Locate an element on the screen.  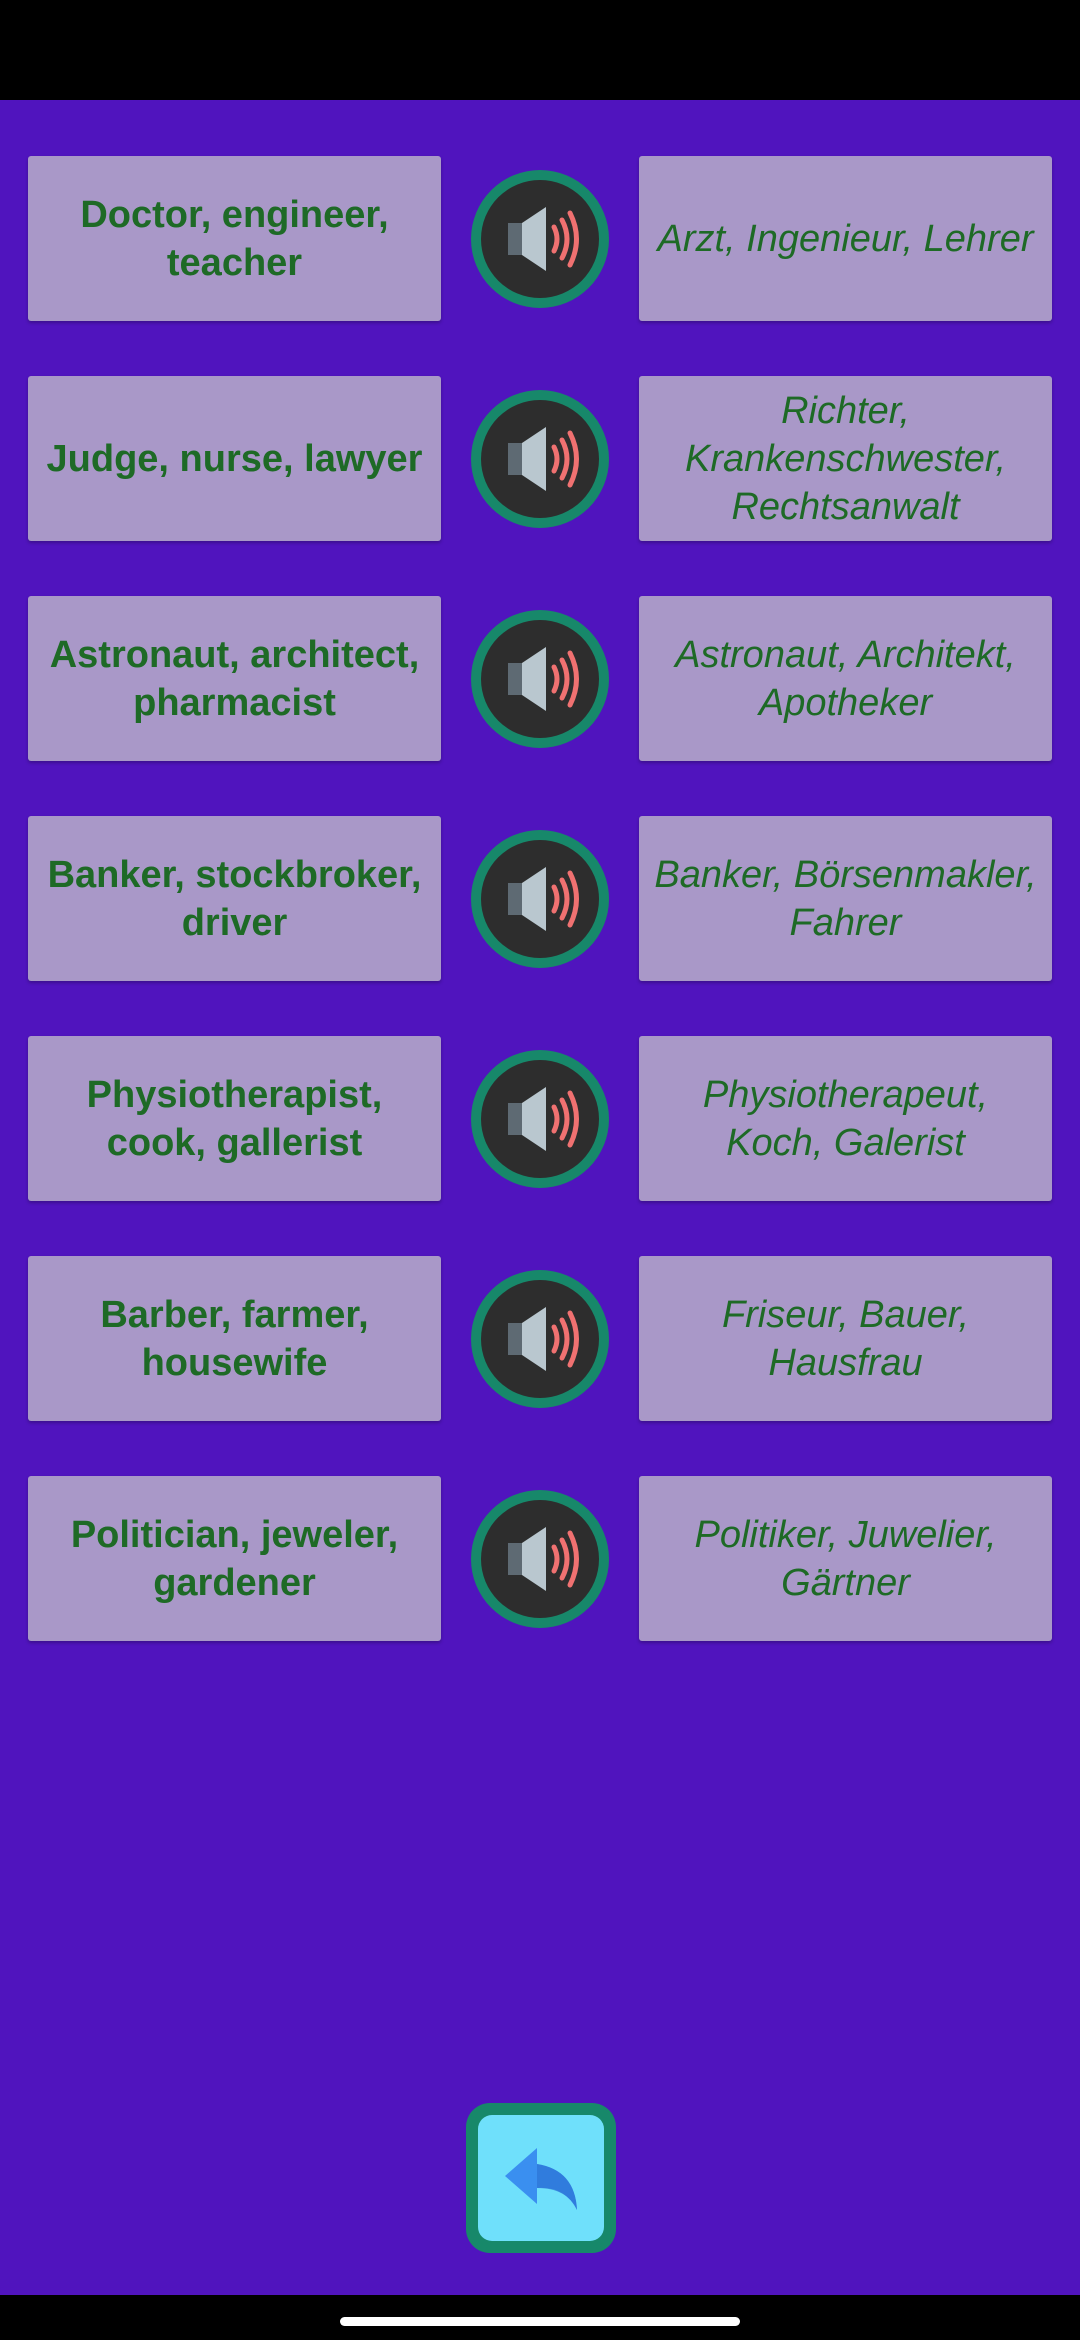
german-phrase-card: Friseur, Bauer, Hausfrau is located at coordinates (845, 1338).